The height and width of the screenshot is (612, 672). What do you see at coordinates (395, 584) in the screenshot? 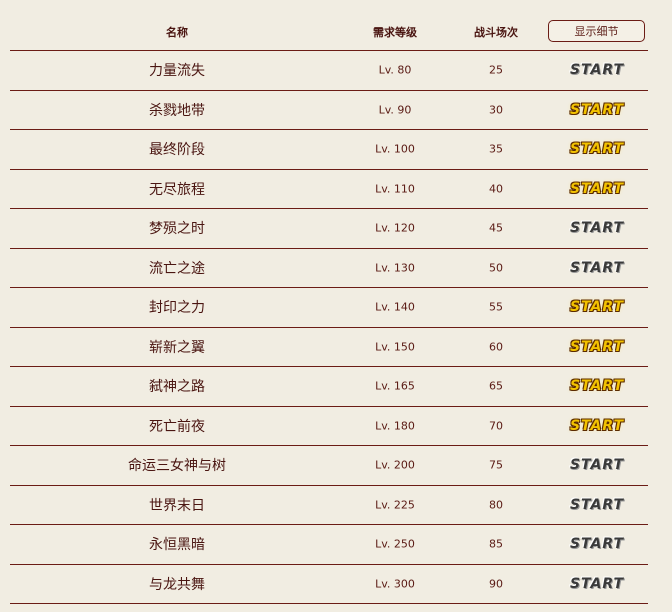
I see `required-level: Lv. 300` at bounding box center [395, 584].